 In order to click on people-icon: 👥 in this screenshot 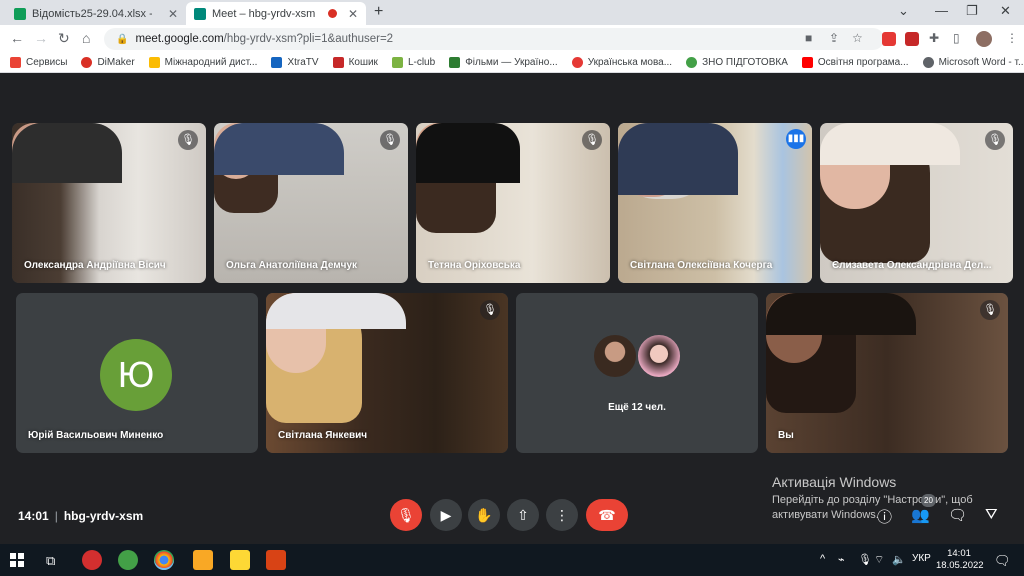, I will do `click(920, 515)`.